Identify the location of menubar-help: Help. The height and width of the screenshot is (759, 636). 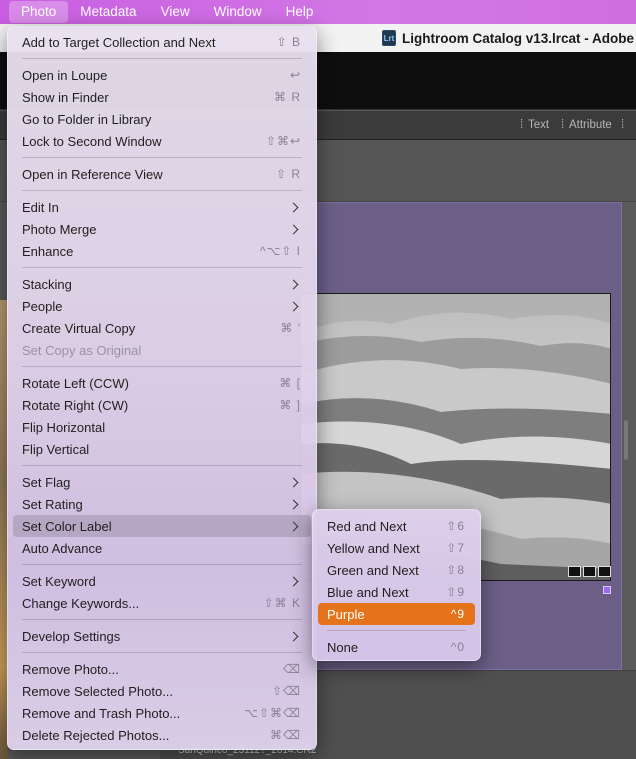
(300, 12).